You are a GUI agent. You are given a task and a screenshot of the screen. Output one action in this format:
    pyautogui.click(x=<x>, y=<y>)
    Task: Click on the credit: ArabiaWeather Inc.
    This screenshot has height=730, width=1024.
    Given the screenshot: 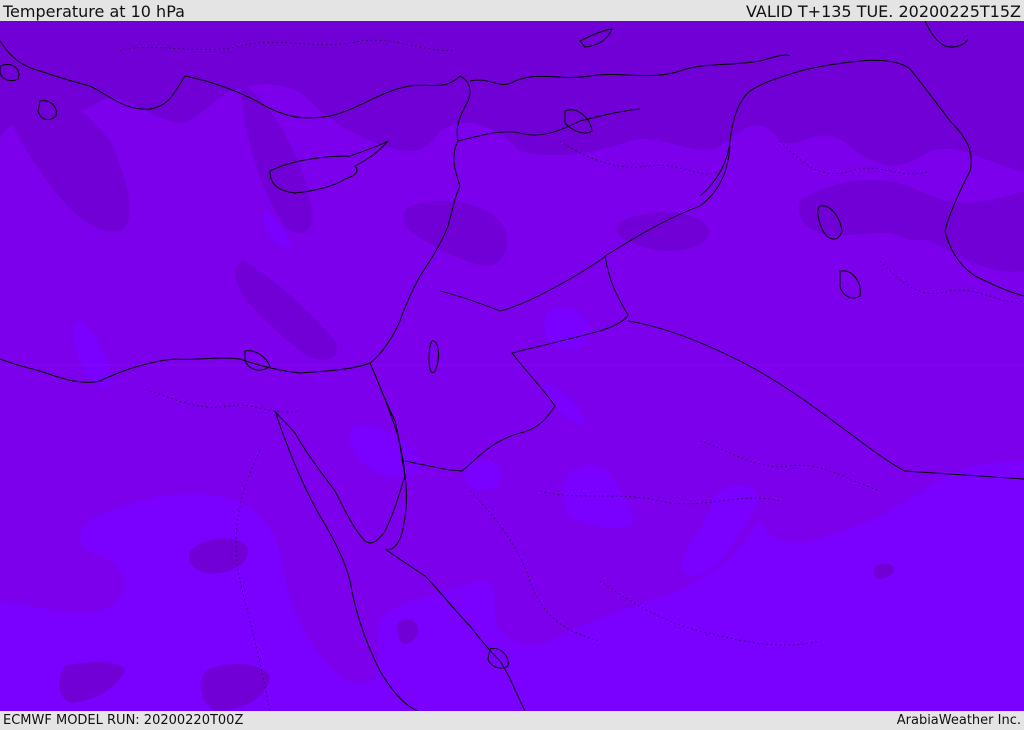 What is the action you would take?
    pyautogui.click(x=958, y=720)
    